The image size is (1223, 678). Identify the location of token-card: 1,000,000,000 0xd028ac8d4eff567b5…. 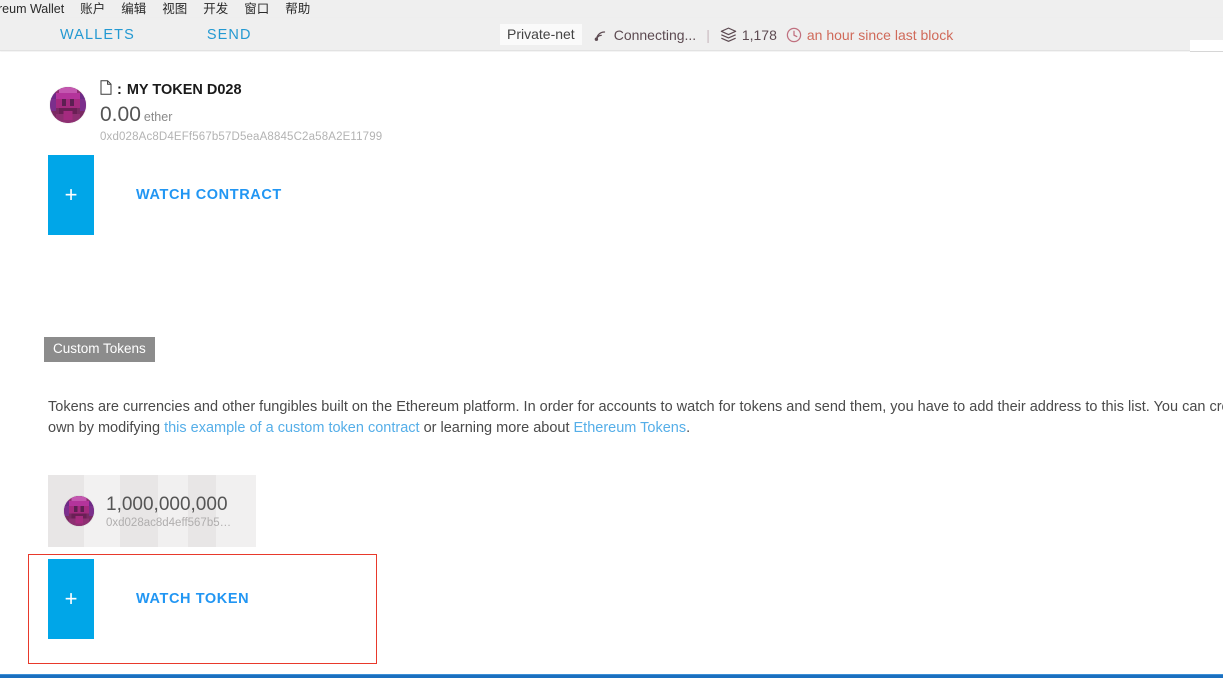
(152, 511).